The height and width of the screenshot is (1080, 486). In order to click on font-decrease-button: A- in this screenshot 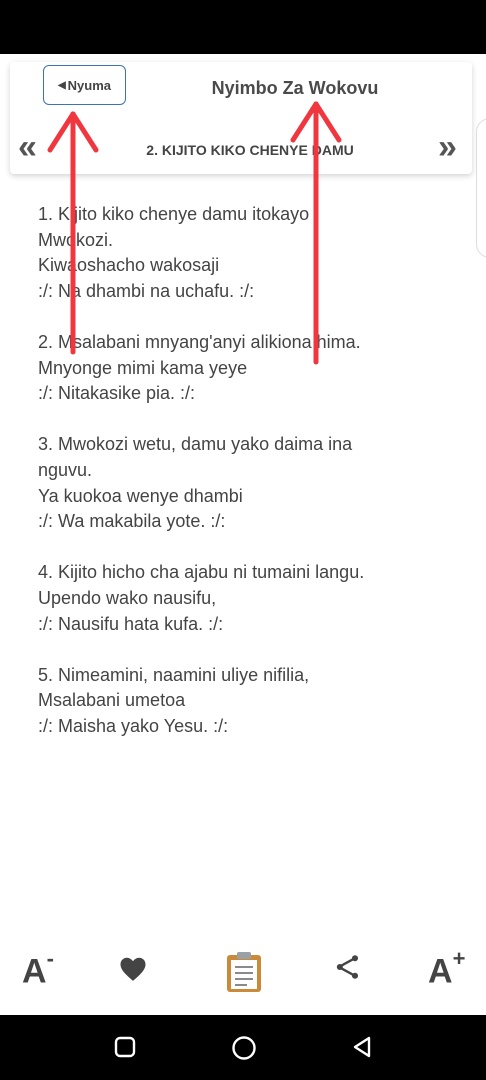, I will do `click(38, 968)`.